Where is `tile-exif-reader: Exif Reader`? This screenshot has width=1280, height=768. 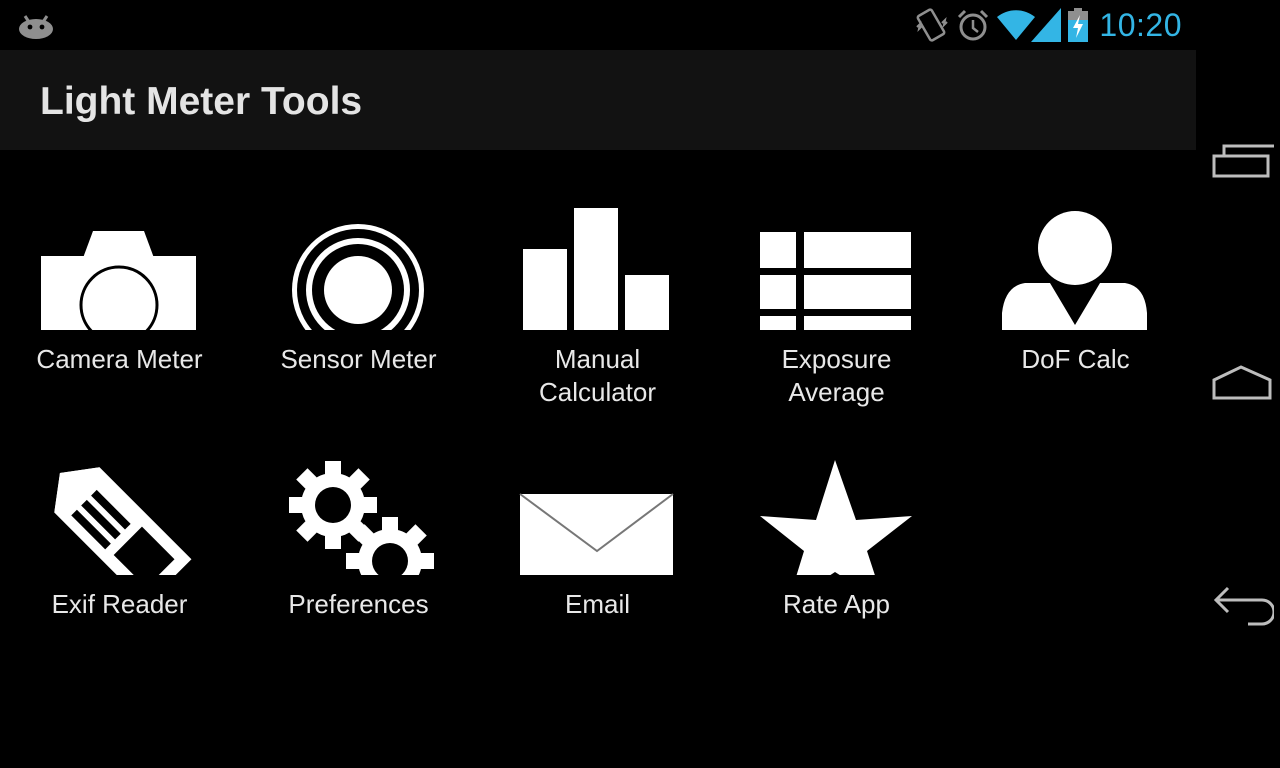
tile-exif-reader: Exif Reader is located at coordinates (119, 517).